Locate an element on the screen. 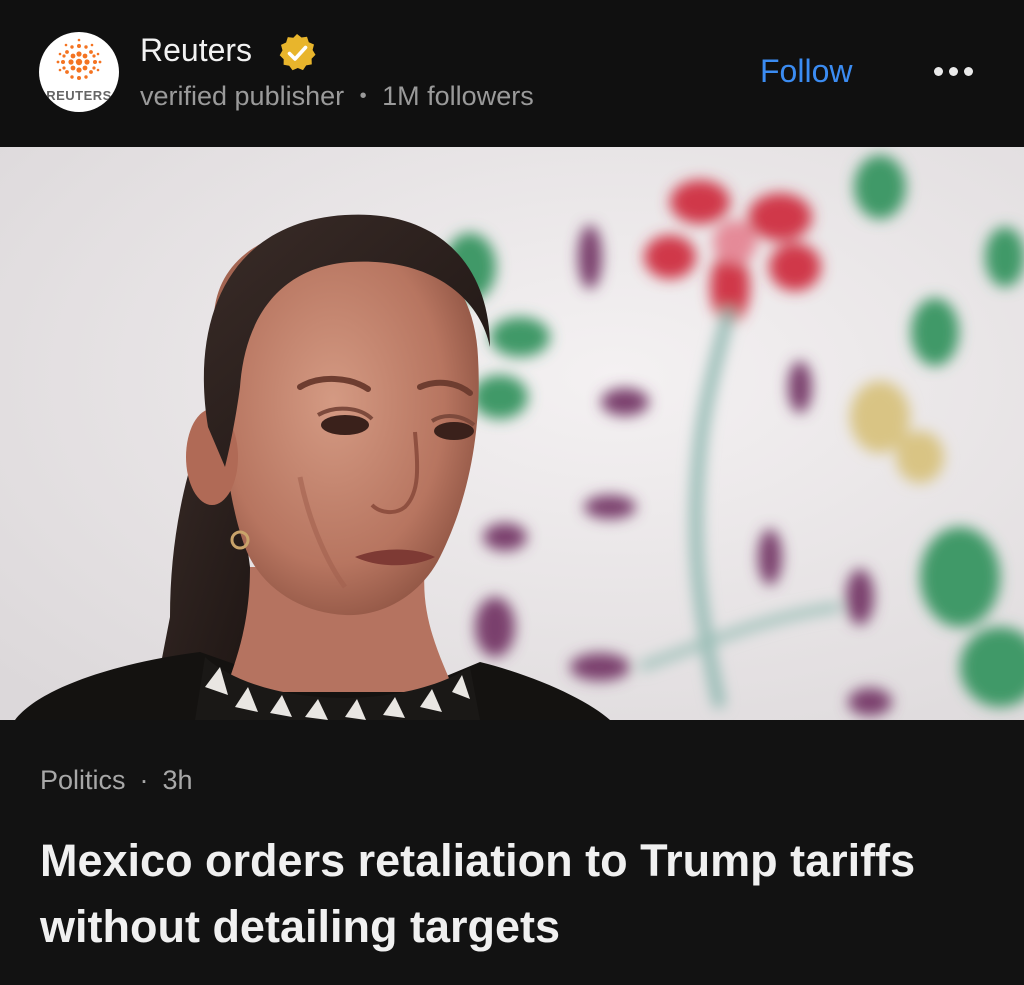 This screenshot has width=1024, height=985. category-label: Politics is located at coordinates (83, 780).